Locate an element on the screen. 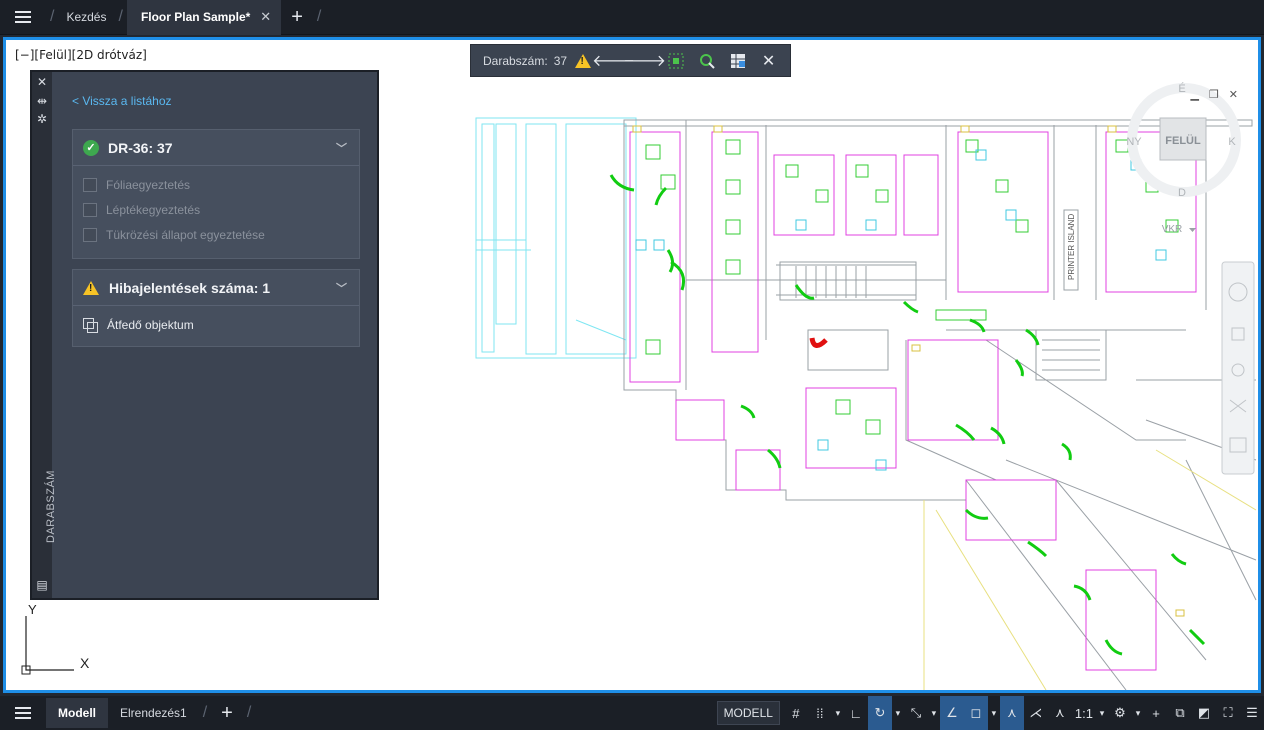 The height and width of the screenshot is (730, 1264). block-count-header: ✓ DR-36: 37 ﹀ is located at coordinates (216, 148).